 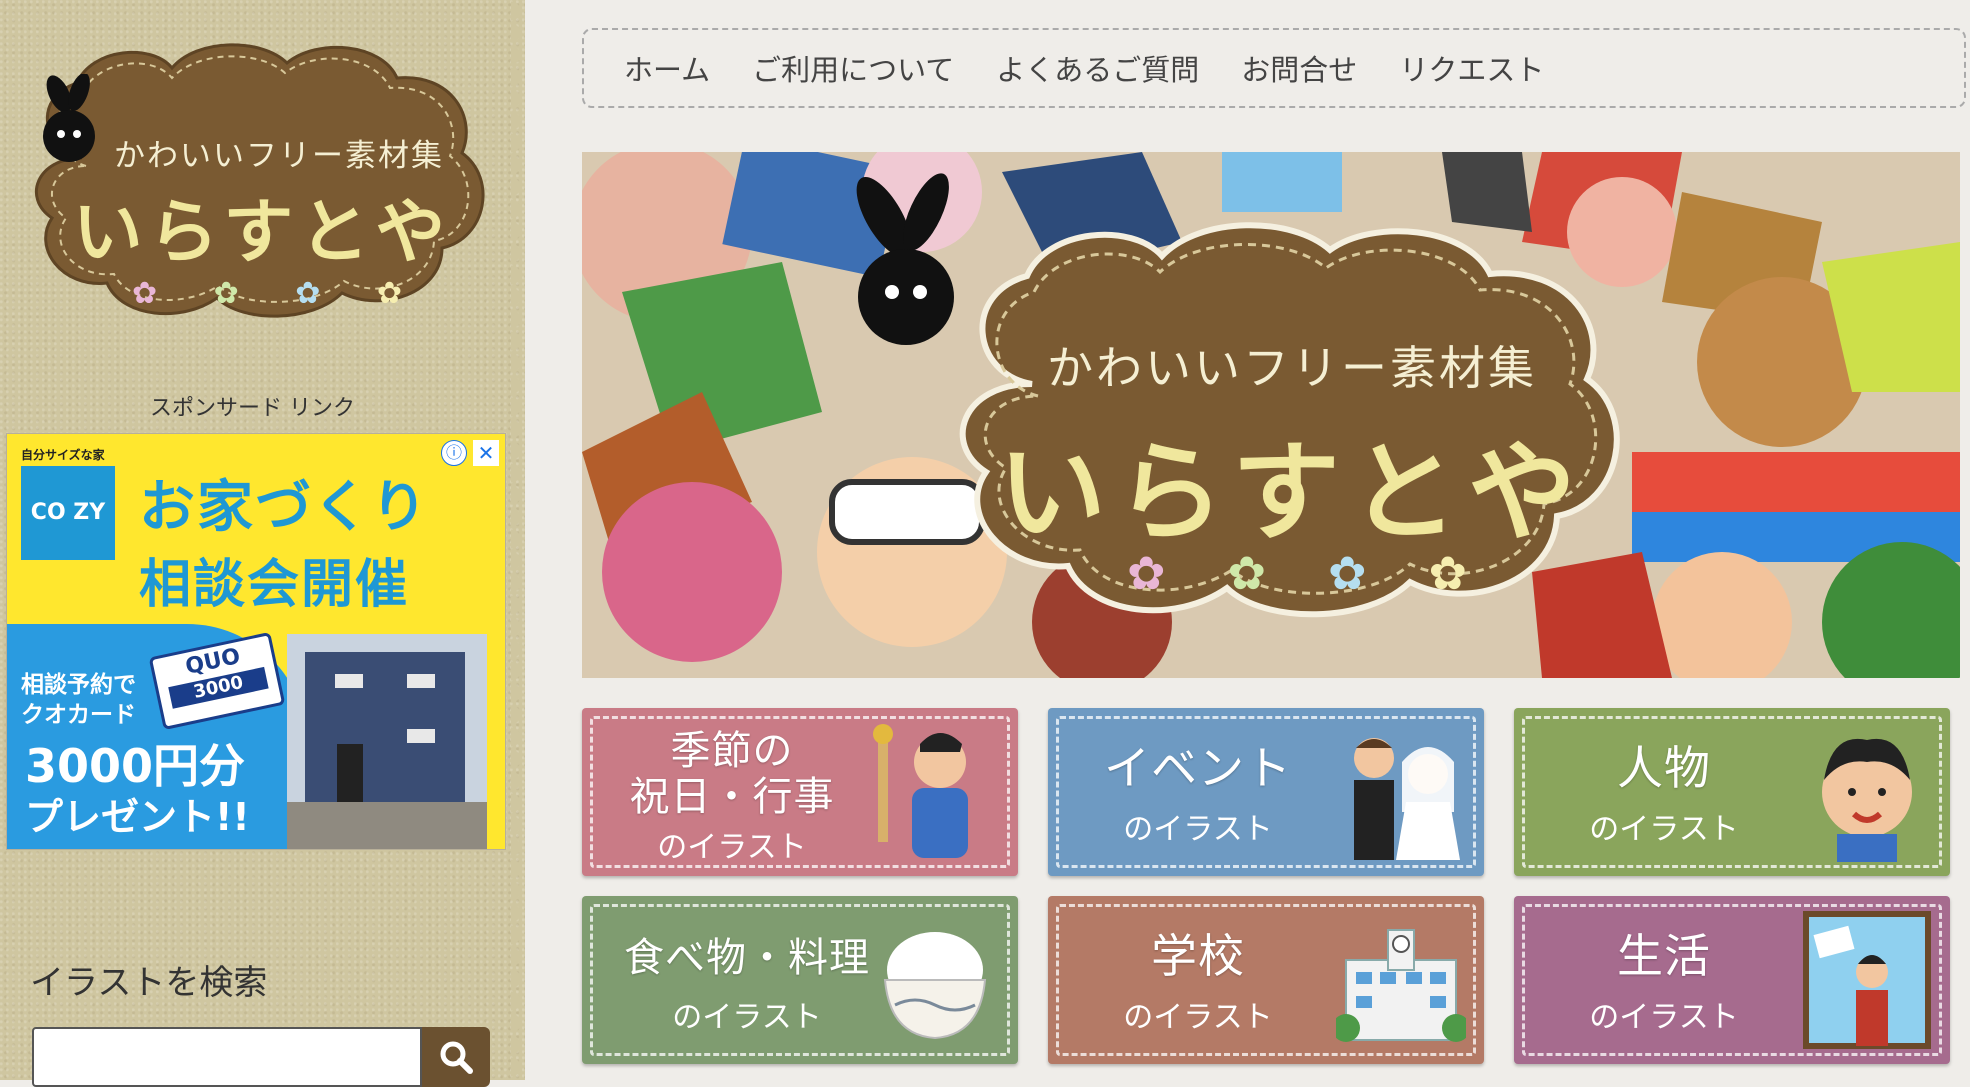 I want to click on person-face-icon, so click(x=1867, y=800).